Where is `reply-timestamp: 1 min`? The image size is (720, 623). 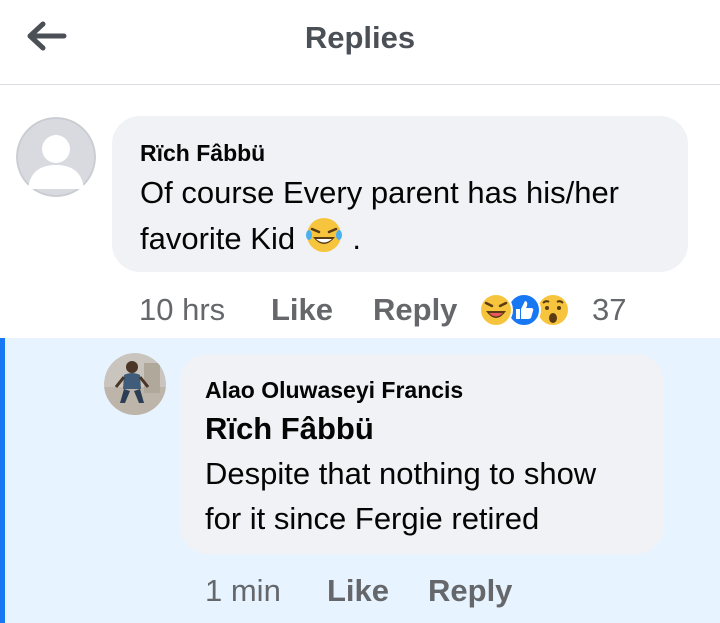
reply-timestamp: 1 min is located at coordinates (243, 591).